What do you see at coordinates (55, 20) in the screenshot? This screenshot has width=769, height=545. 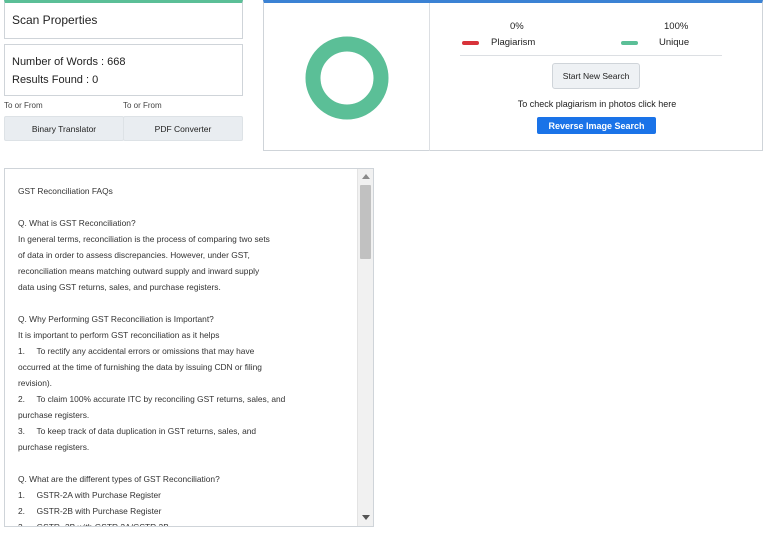 I see `scan-properties-title: Scan Properties` at bounding box center [55, 20].